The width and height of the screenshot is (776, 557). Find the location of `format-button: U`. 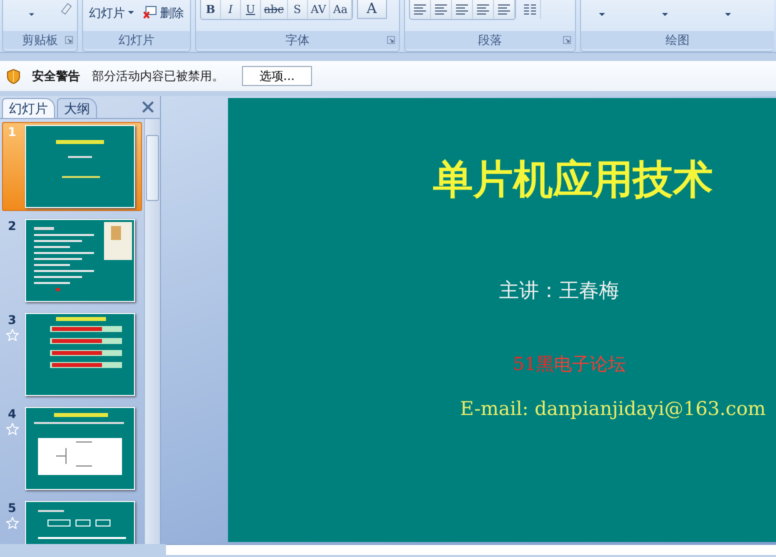

format-button: U is located at coordinates (251, 9).